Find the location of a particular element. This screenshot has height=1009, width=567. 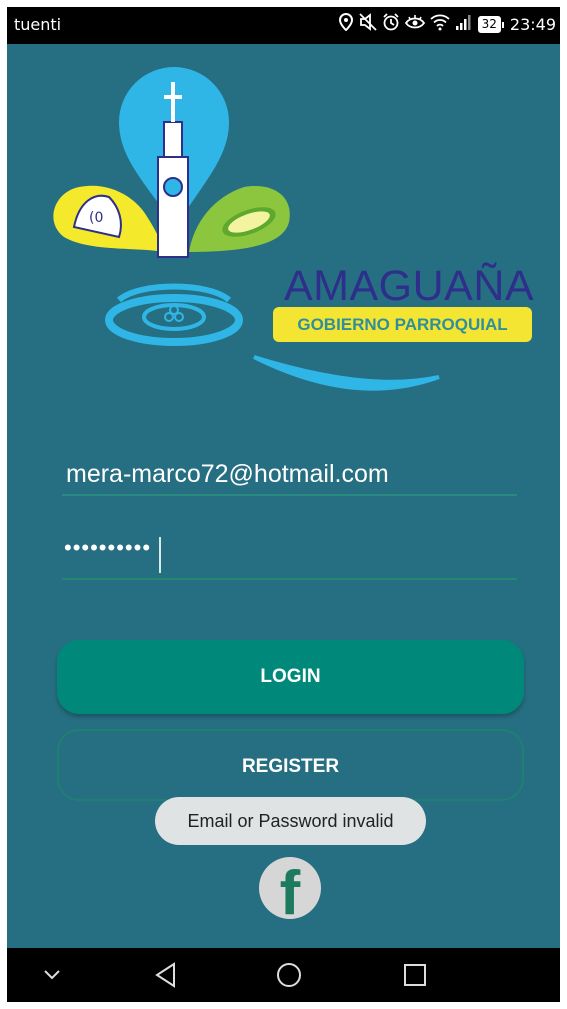

chevron-down-icon is located at coordinates (52, 975).